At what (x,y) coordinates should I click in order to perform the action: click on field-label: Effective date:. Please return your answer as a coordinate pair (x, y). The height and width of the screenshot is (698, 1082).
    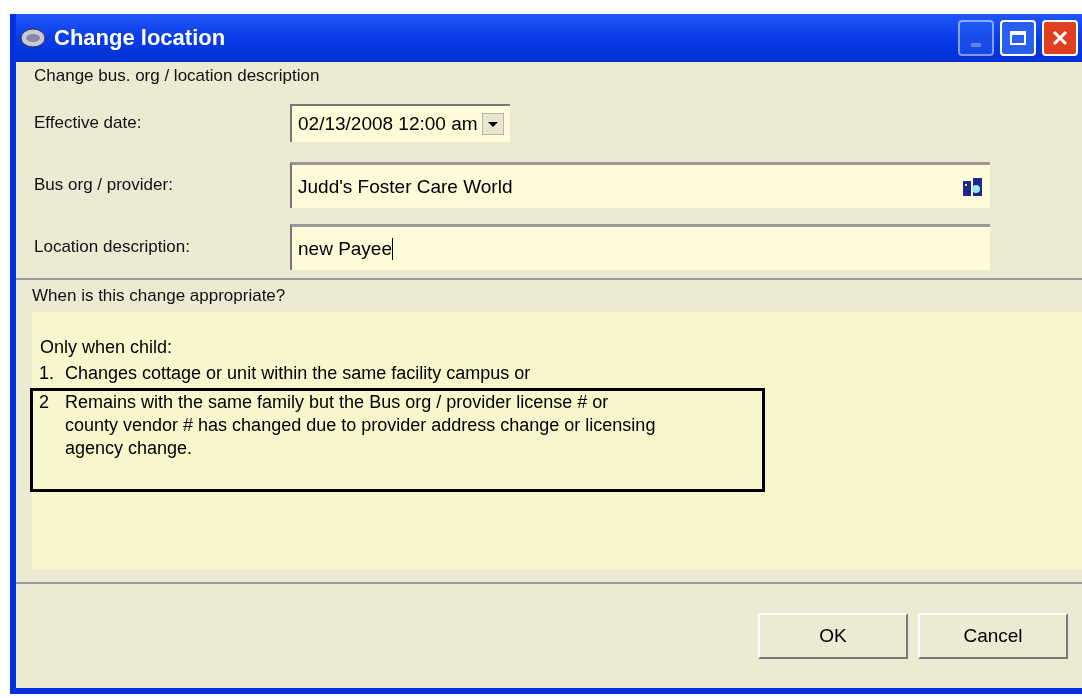
    Looking at the image, I should click on (88, 123).